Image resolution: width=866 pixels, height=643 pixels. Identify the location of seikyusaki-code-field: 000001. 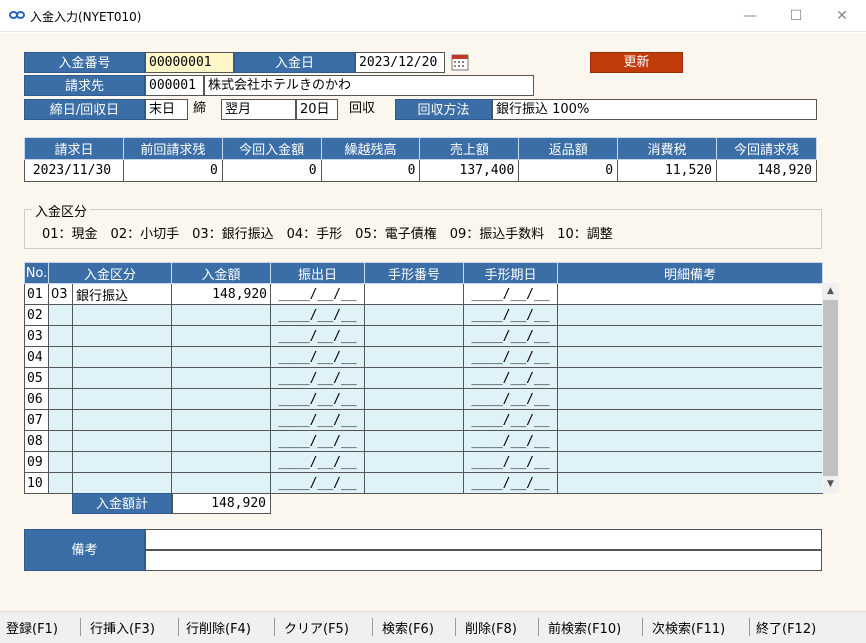
(174, 85).